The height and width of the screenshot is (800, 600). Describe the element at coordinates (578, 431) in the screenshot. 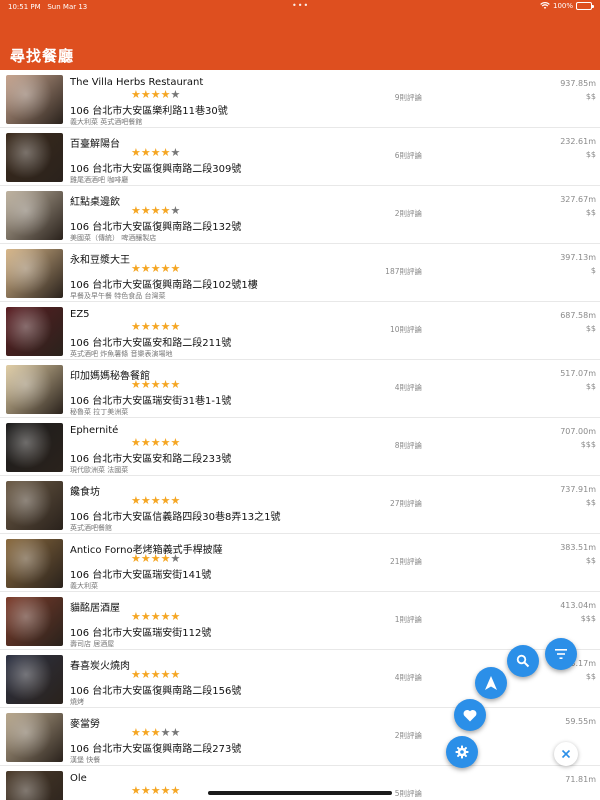

I see `distance: 707.00m` at that location.